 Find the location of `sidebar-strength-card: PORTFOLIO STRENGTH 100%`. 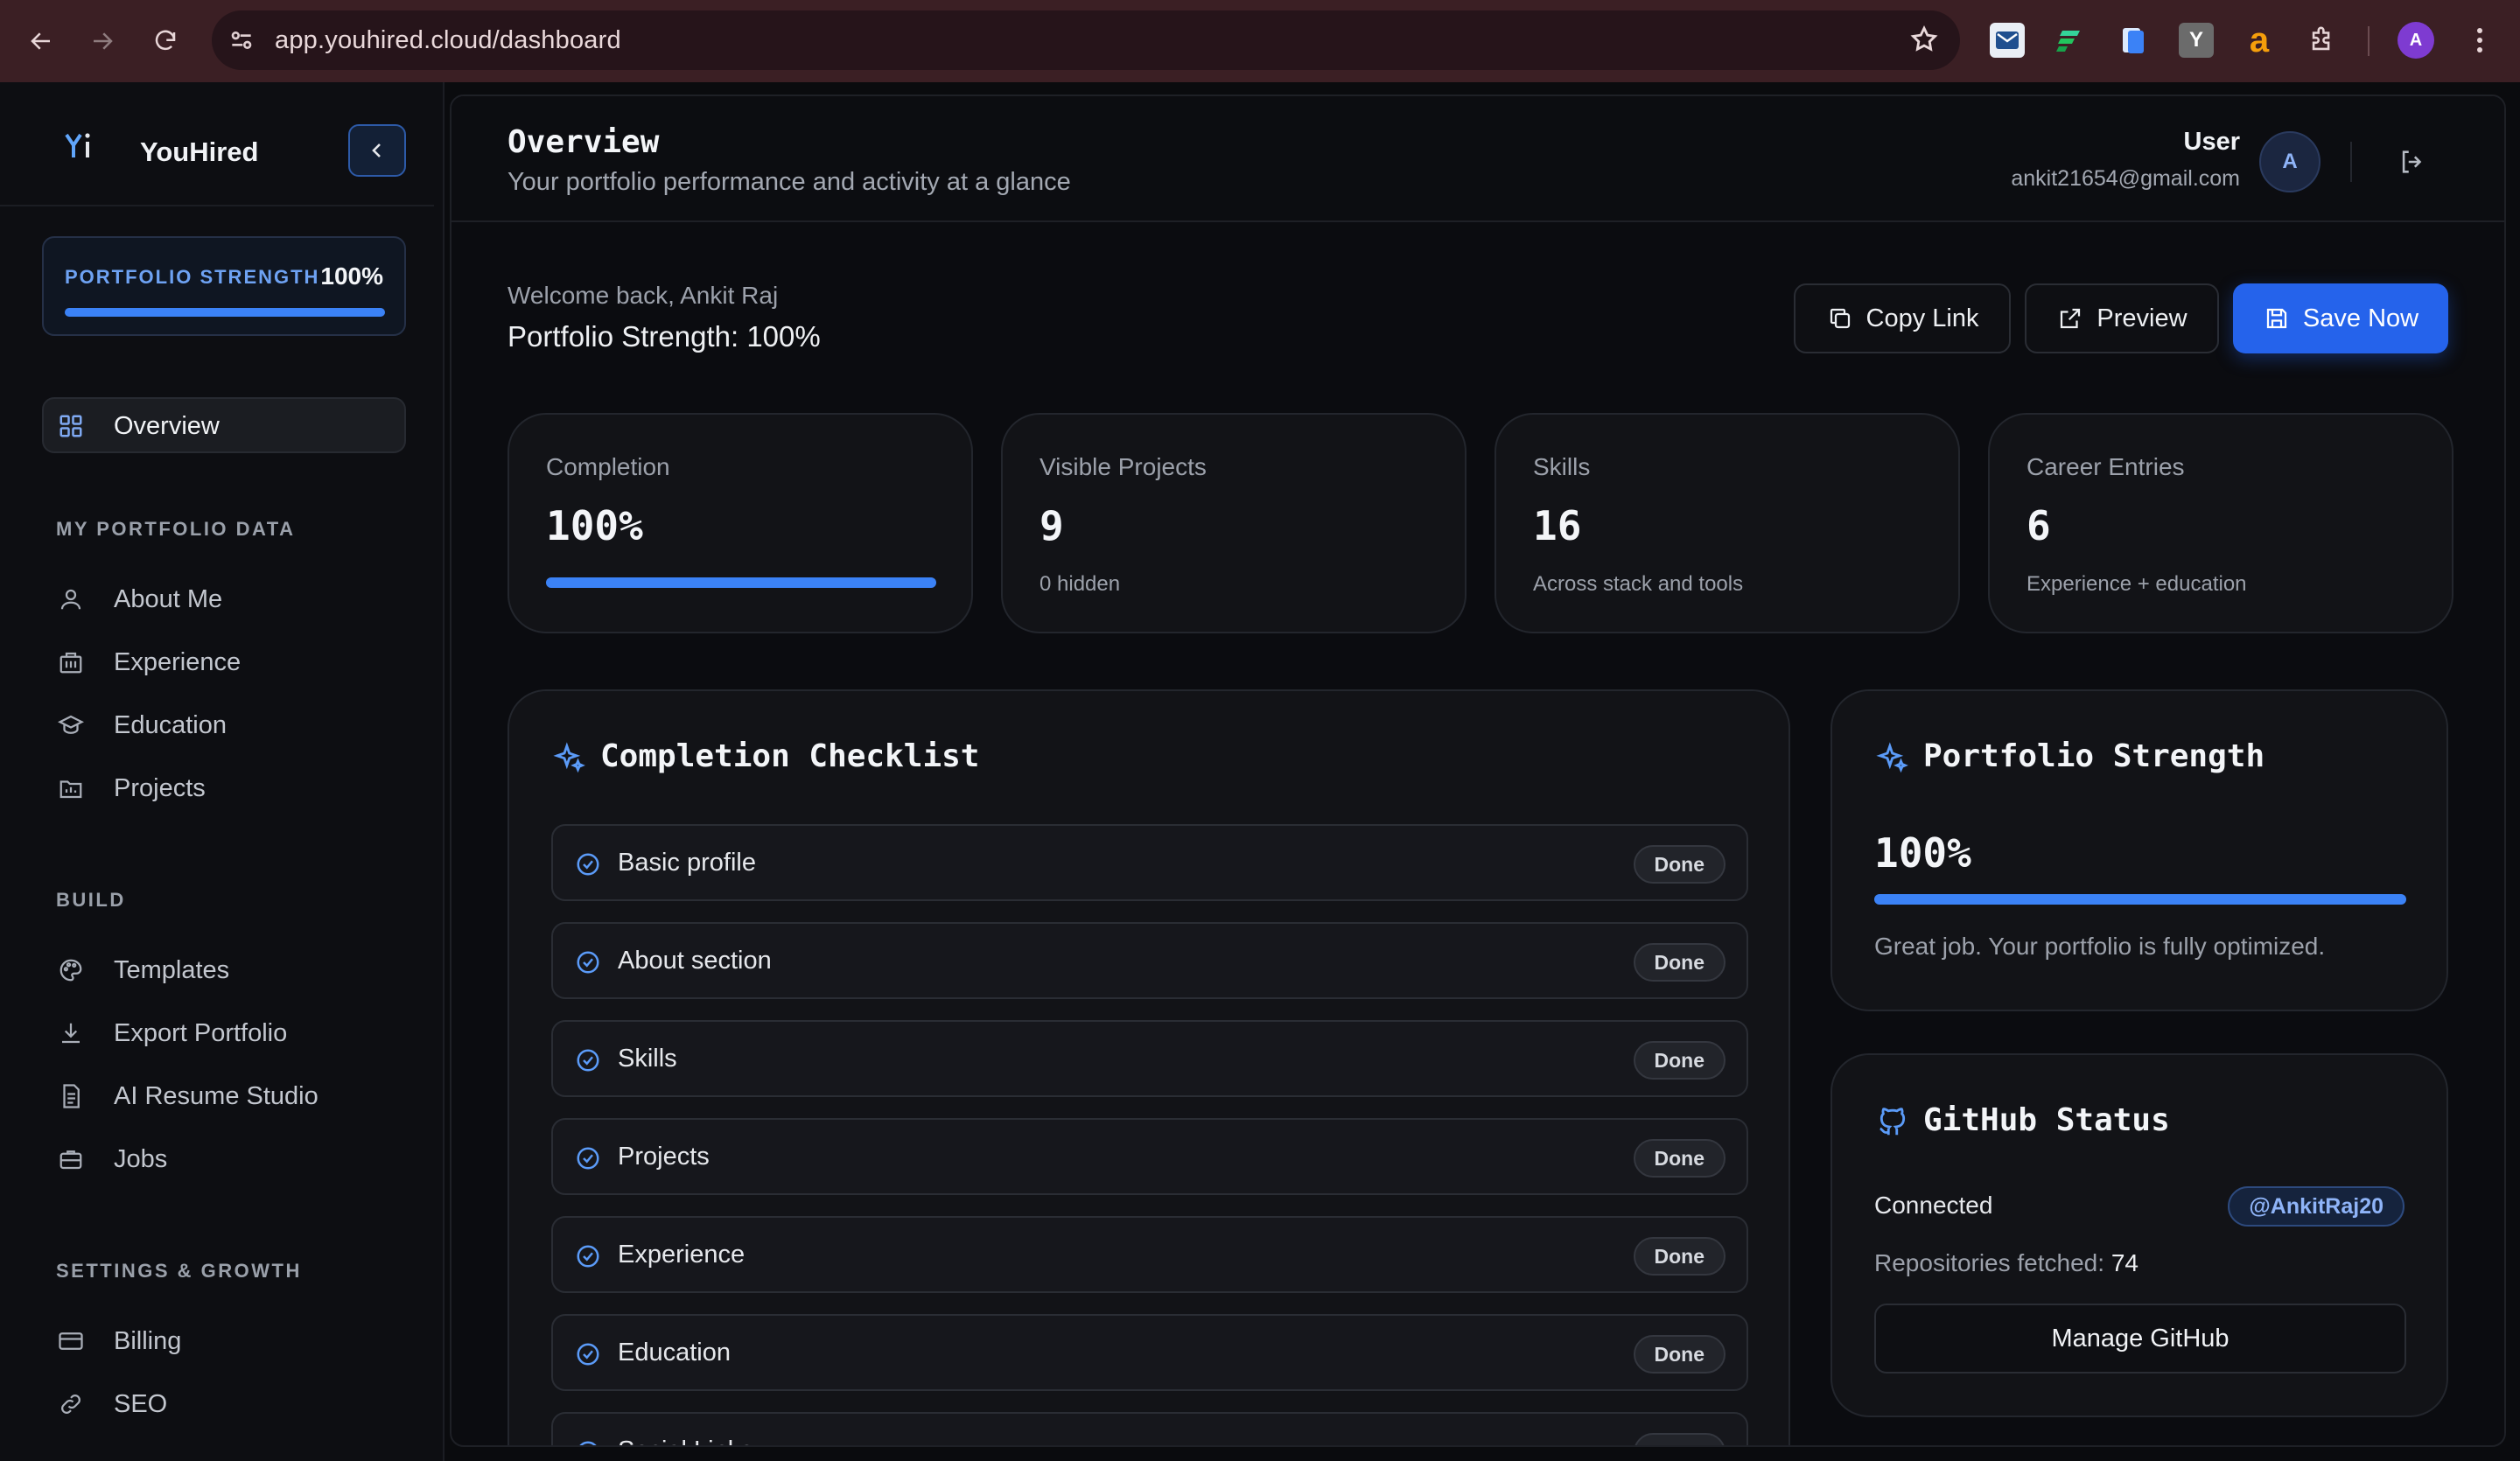

sidebar-strength-card: PORTFOLIO STRENGTH 100% is located at coordinates (224, 286).